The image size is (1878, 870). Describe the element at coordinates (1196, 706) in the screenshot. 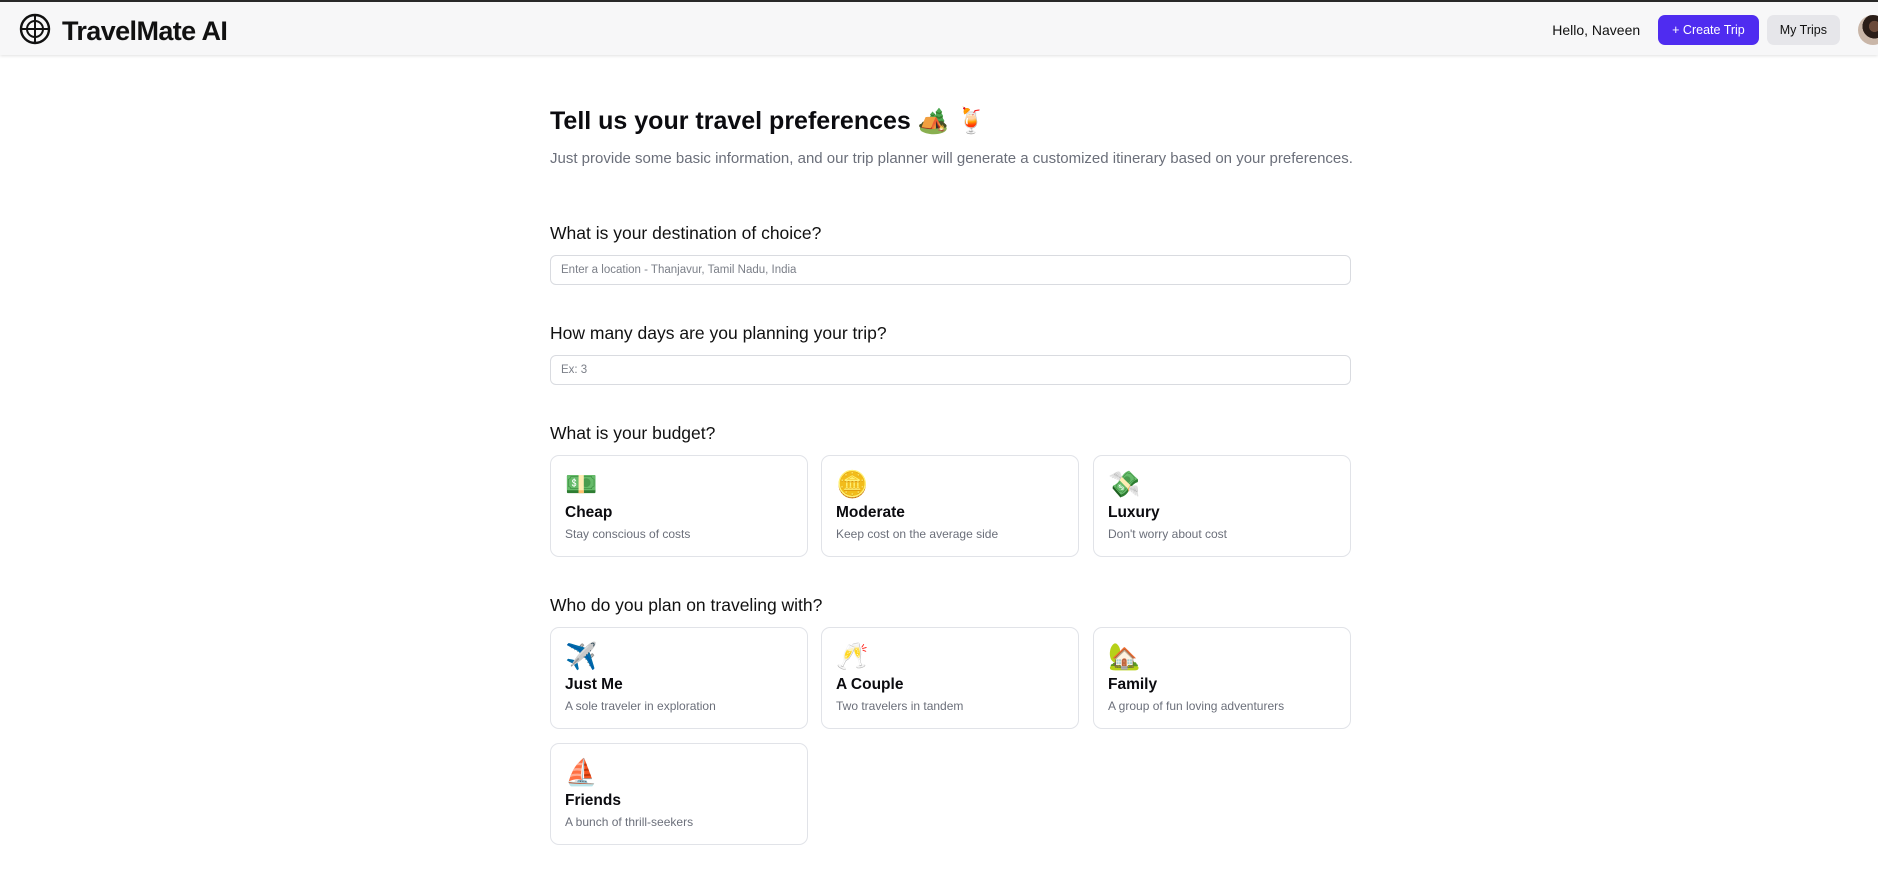

I see `companion-option-desc: A group of fun loving adventurers` at that location.